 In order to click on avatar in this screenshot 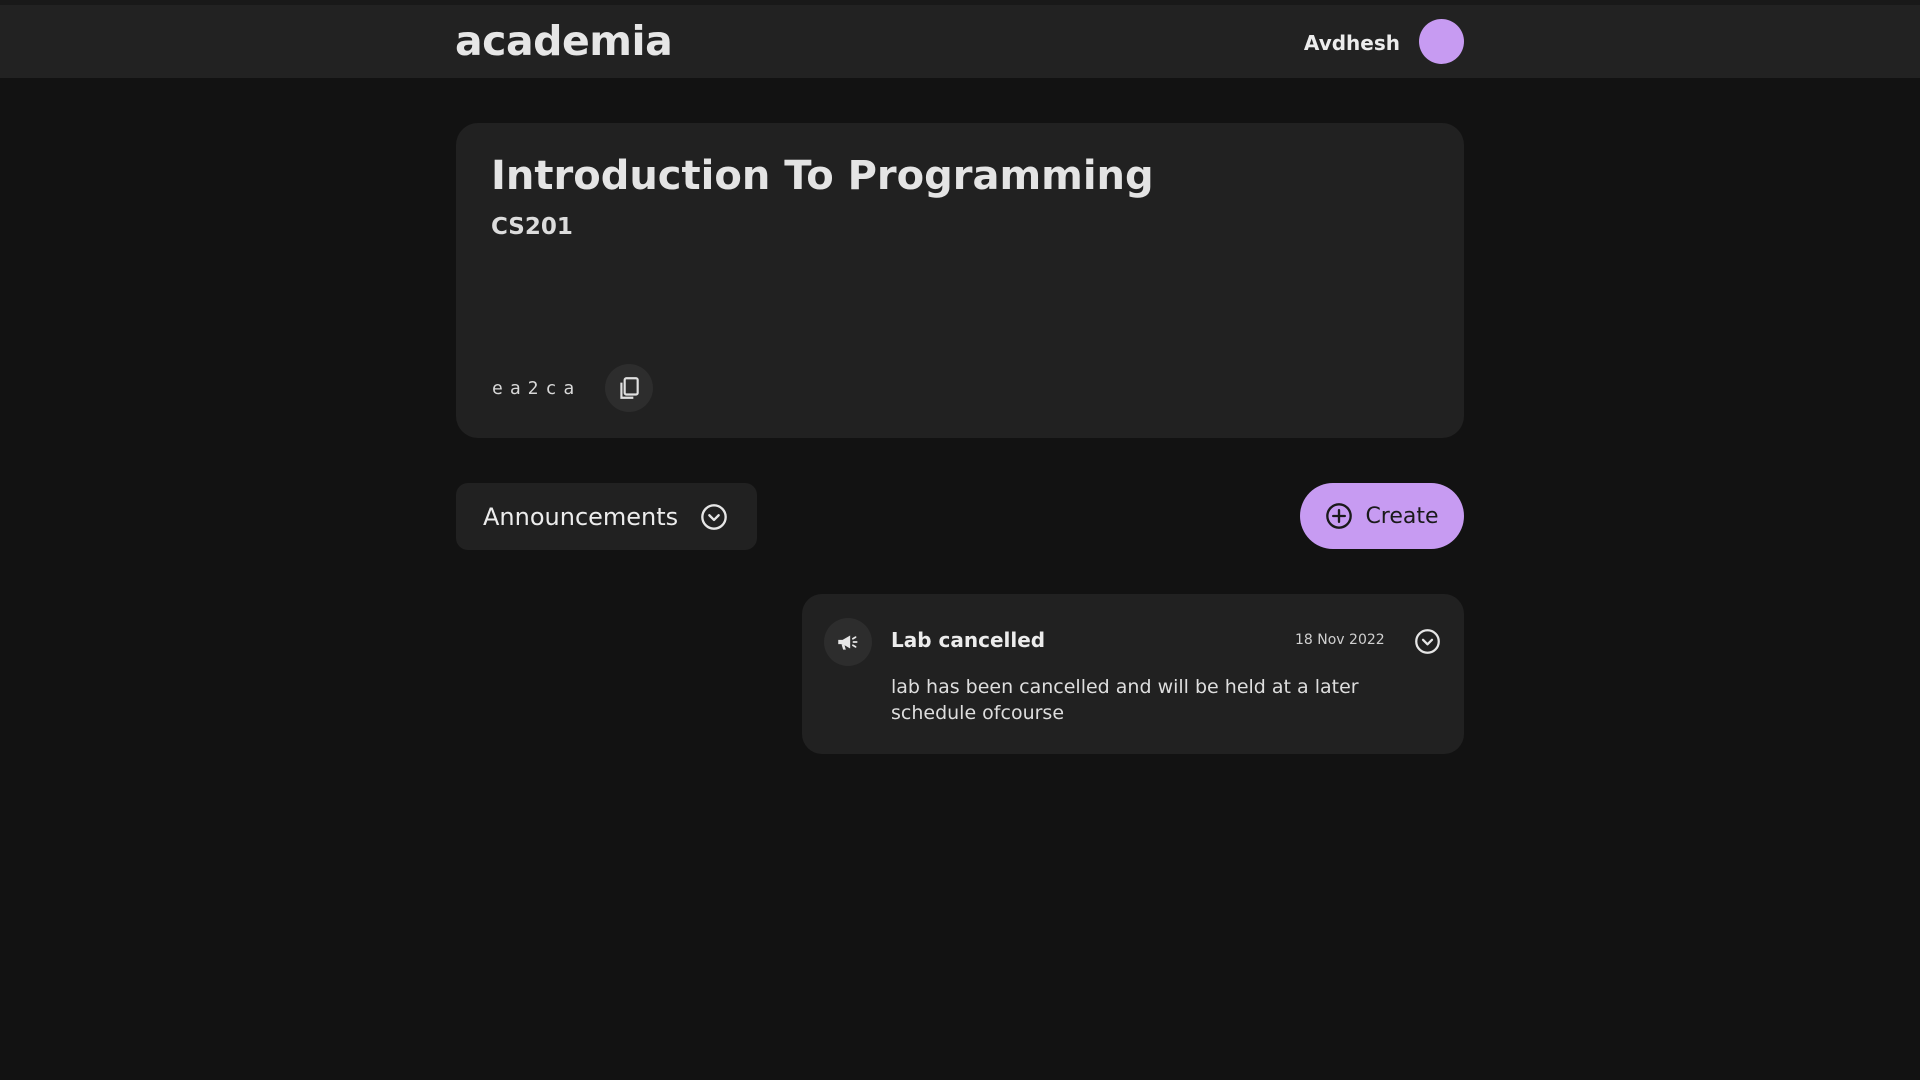, I will do `click(1441, 41)`.